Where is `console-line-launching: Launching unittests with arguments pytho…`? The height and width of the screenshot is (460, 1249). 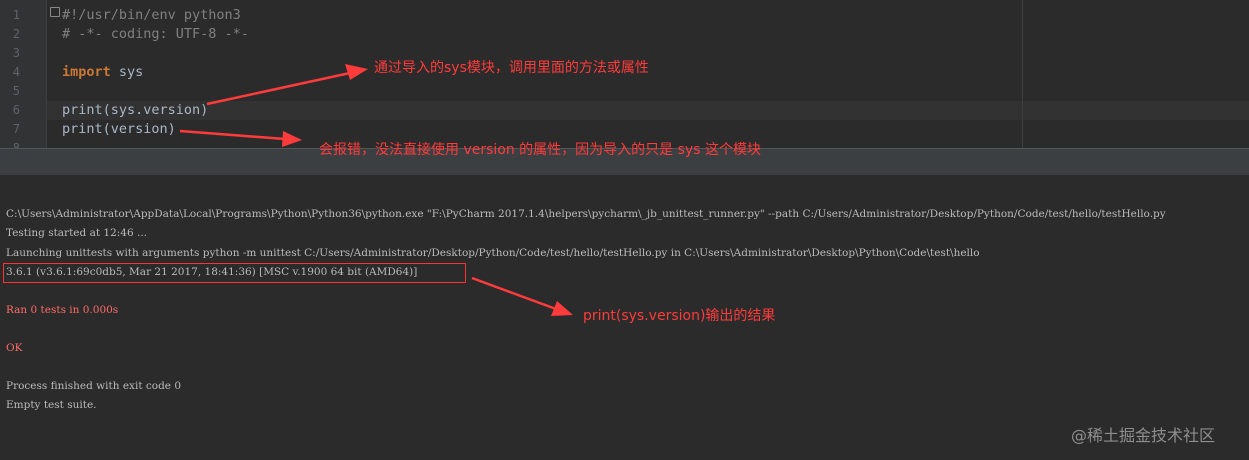 console-line-launching: Launching unittests with arguments pytho… is located at coordinates (493, 253).